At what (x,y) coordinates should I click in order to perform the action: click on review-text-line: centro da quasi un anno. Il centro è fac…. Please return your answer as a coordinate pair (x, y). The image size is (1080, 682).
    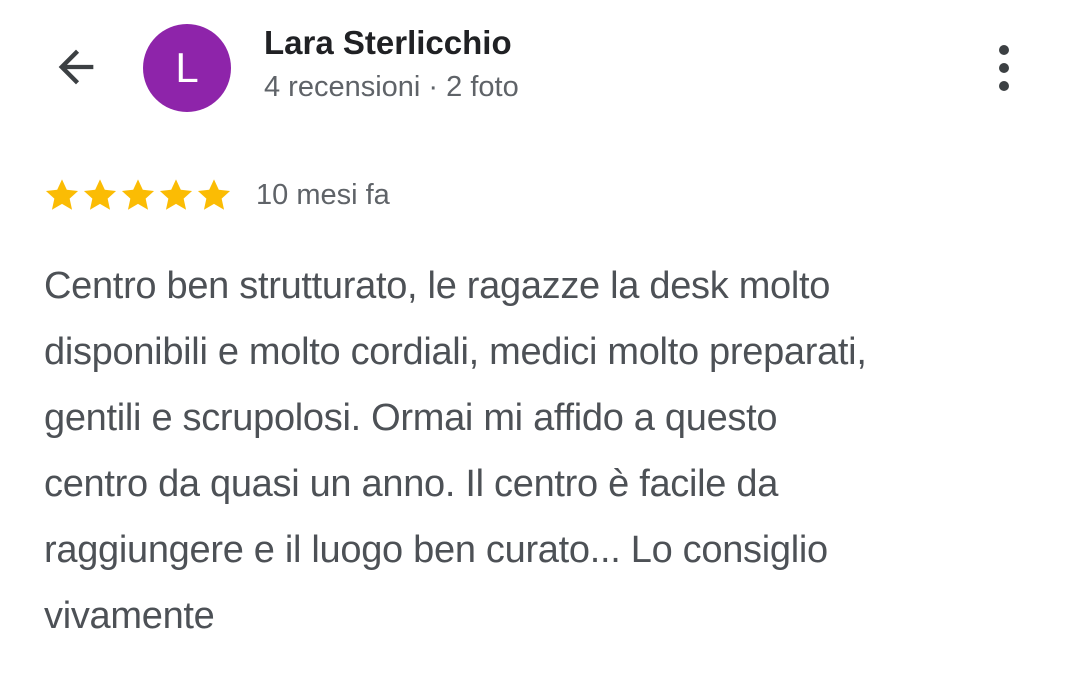
    Looking at the image, I should click on (411, 484).